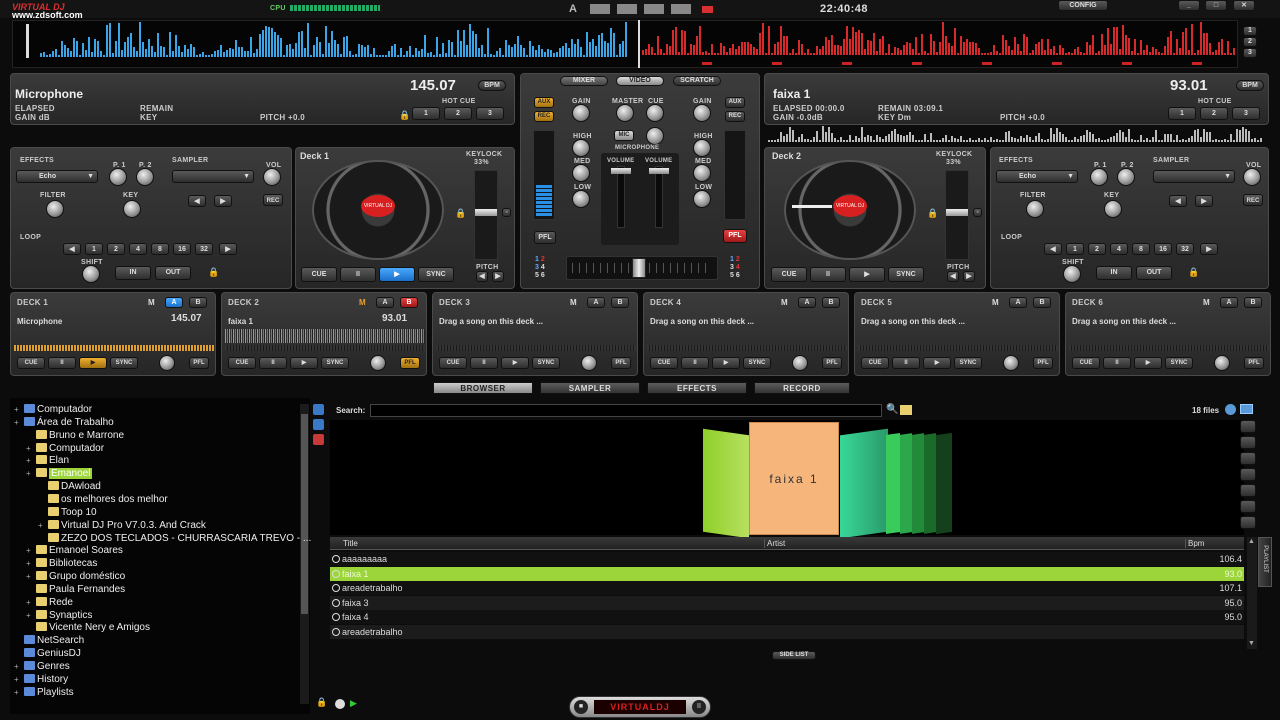 The width and height of the screenshot is (1280, 720). I want to click on deck-a-loop-next: ▶, so click(228, 249).